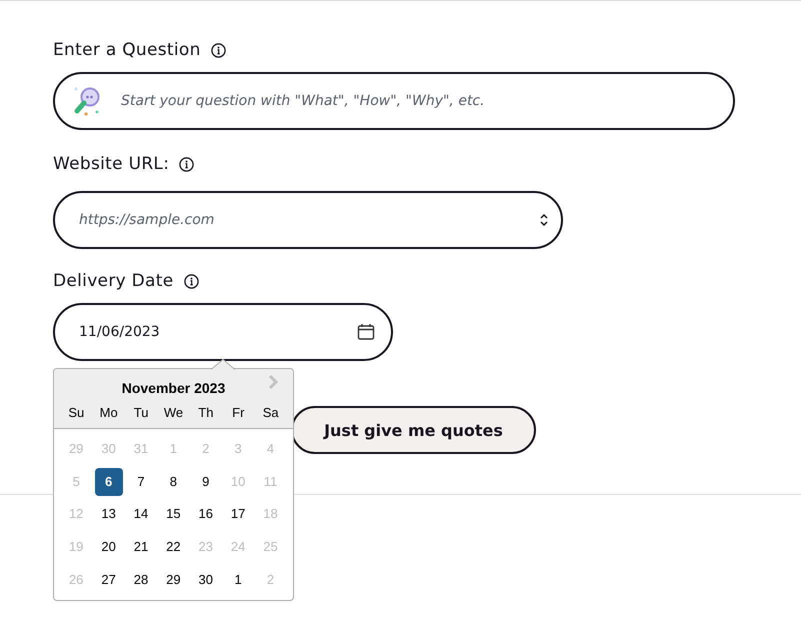 This screenshot has height=636, width=801. Describe the element at coordinates (173, 482) in the screenshot. I see `calendar-day: 8` at that location.